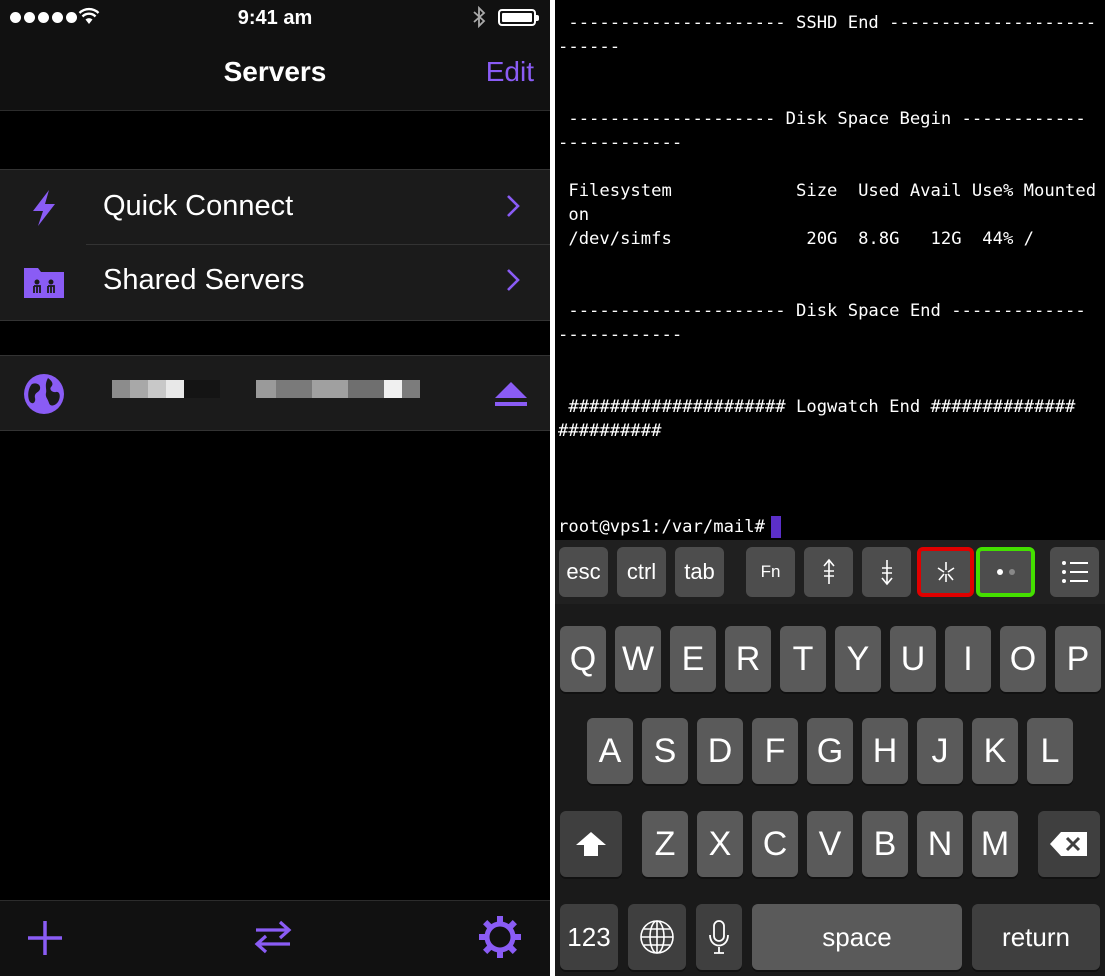 The width and height of the screenshot is (1105, 976). I want to click on key-d: D, so click(720, 751).